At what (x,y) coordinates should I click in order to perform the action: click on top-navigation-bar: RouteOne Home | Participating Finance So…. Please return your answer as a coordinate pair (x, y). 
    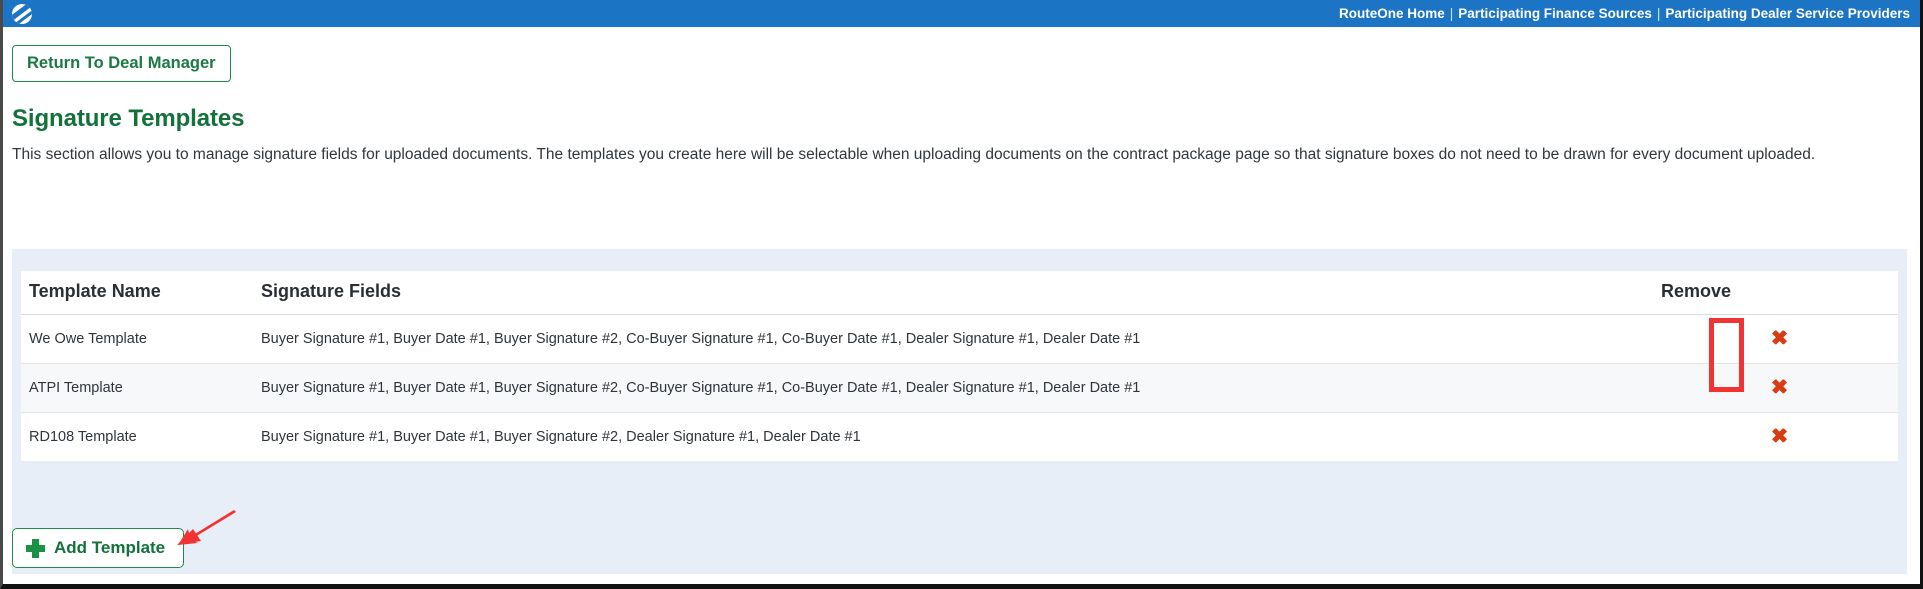
    Looking at the image, I should click on (961, 13).